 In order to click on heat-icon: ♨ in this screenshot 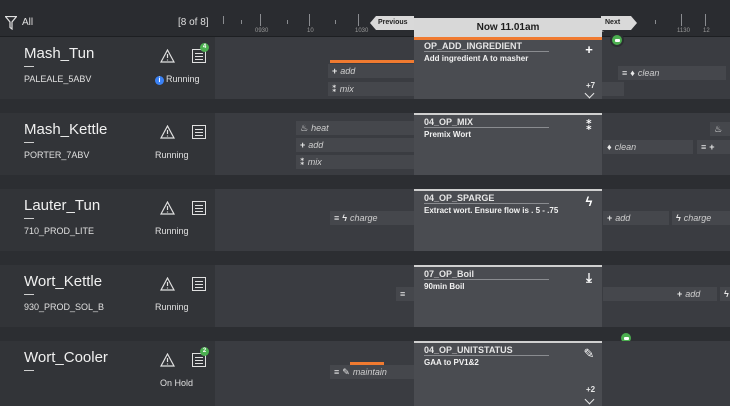, I will do `click(718, 129)`.